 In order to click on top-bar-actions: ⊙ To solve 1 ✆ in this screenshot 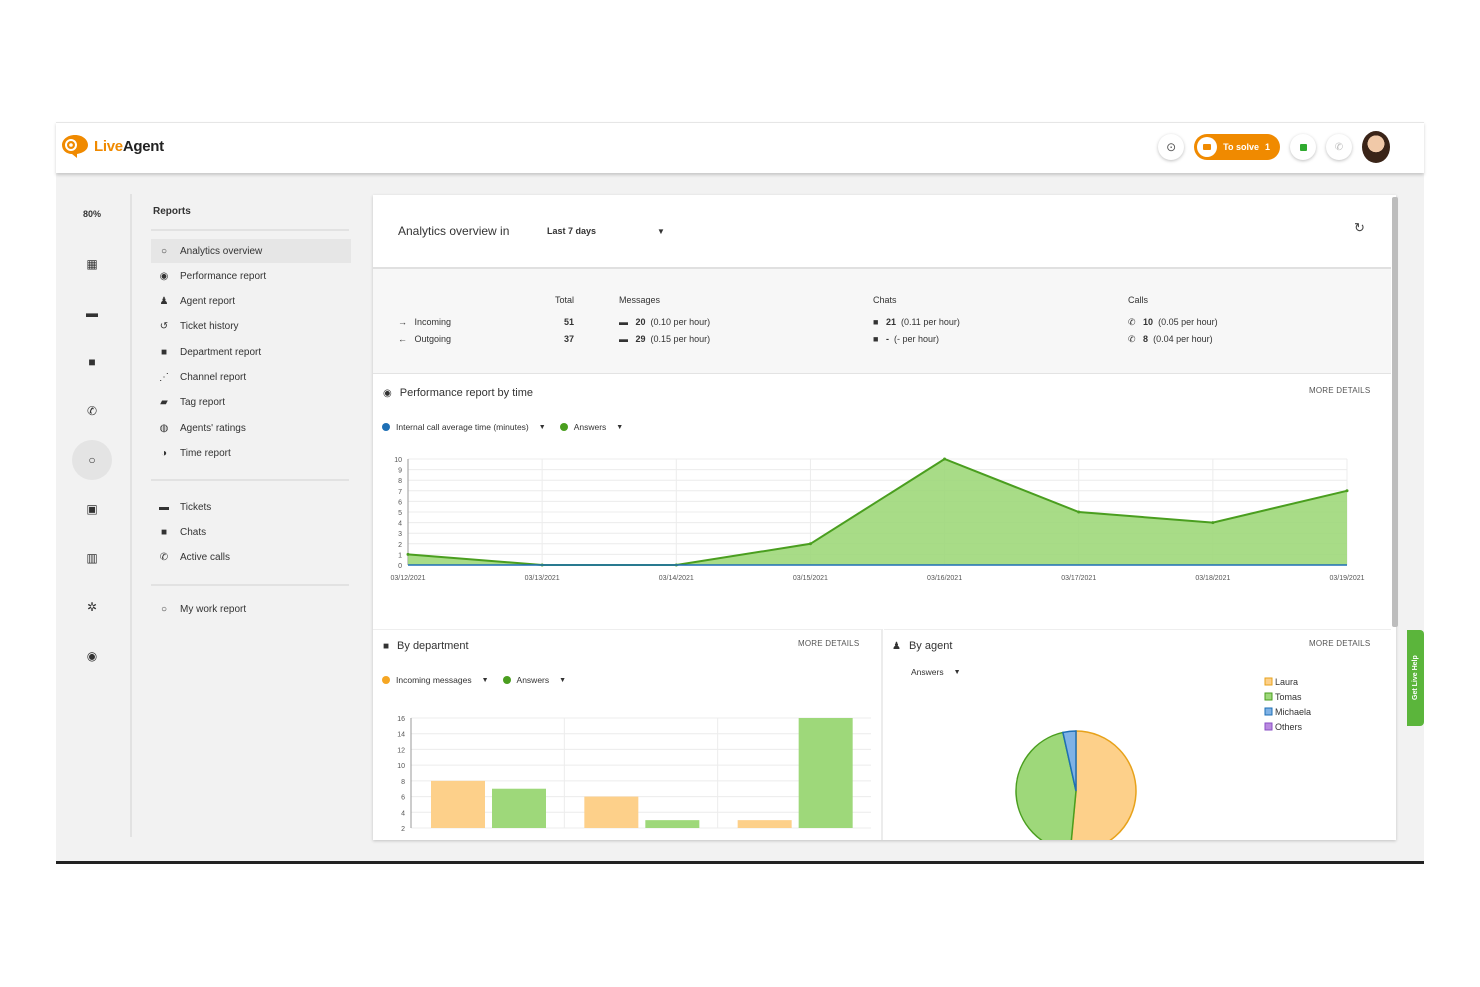, I will do `click(1274, 147)`.